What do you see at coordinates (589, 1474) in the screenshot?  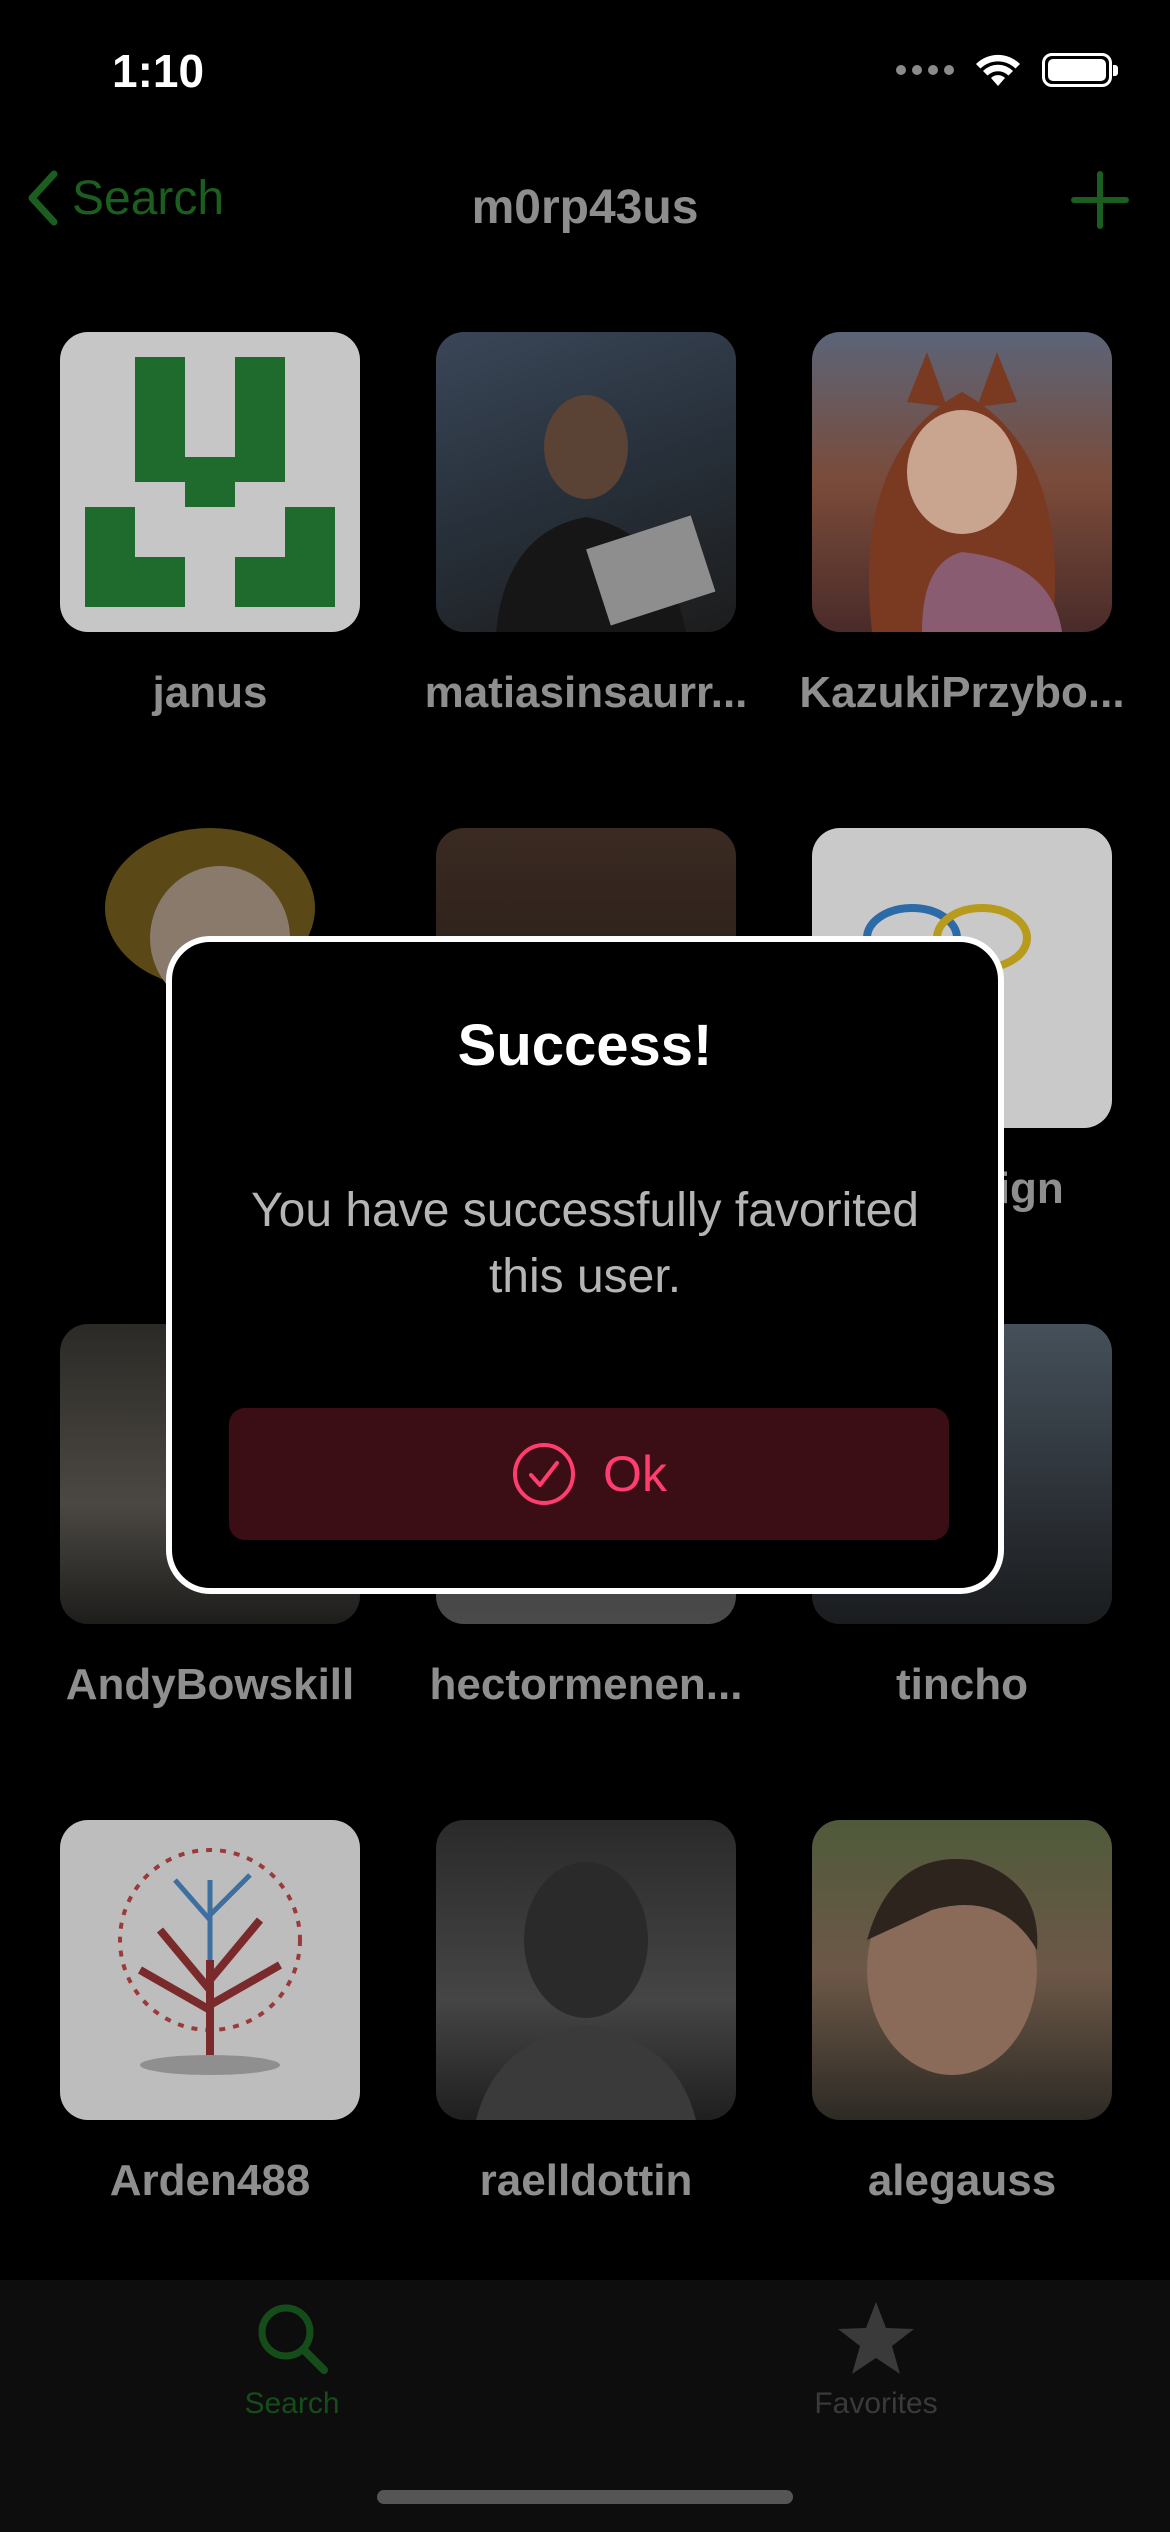 I see `ok-button: Ok` at bounding box center [589, 1474].